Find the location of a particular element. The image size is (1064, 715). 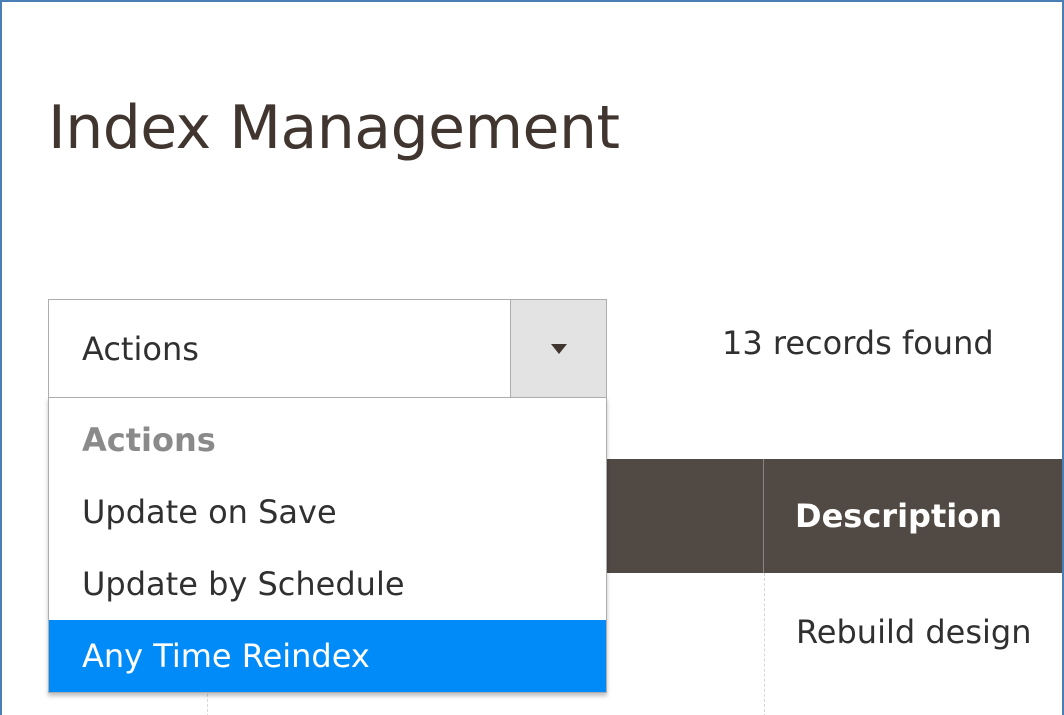

actions-select-value: Actions is located at coordinates (140, 348).